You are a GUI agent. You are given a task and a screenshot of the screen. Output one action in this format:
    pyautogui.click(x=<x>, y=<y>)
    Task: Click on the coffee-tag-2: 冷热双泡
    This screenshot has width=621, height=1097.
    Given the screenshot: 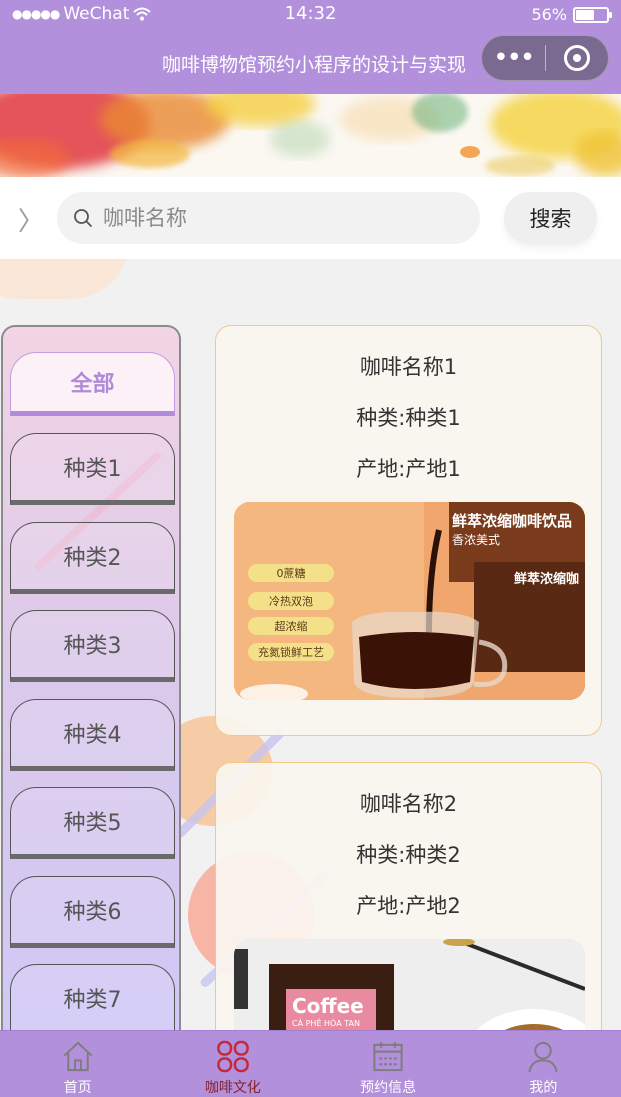 What is the action you would take?
    pyautogui.click(x=291, y=601)
    